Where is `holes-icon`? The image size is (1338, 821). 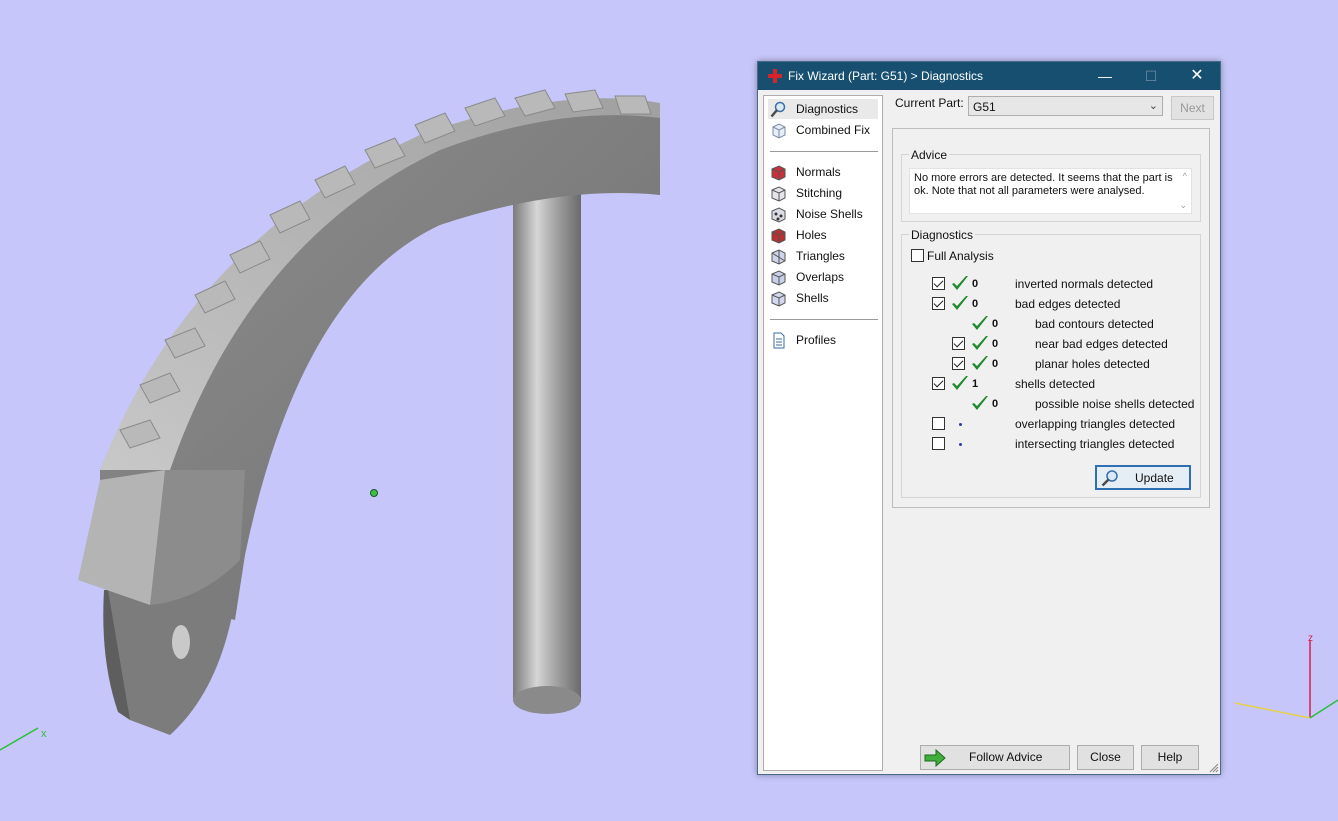
holes-icon is located at coordinates (778, 236).